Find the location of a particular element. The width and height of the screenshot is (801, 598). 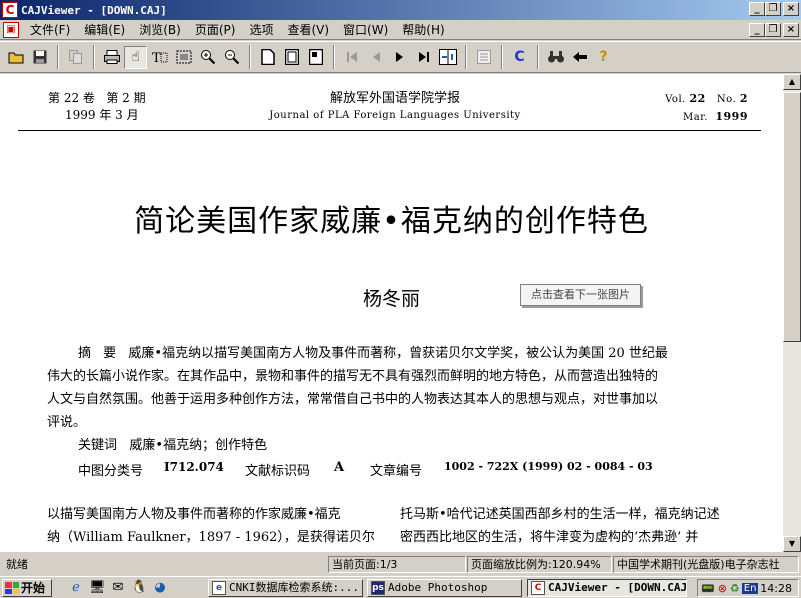

body-left-line-1: 以描写美国南方人物及事件而著称的作家威廉•福克 is located at coordinates (194, 514).